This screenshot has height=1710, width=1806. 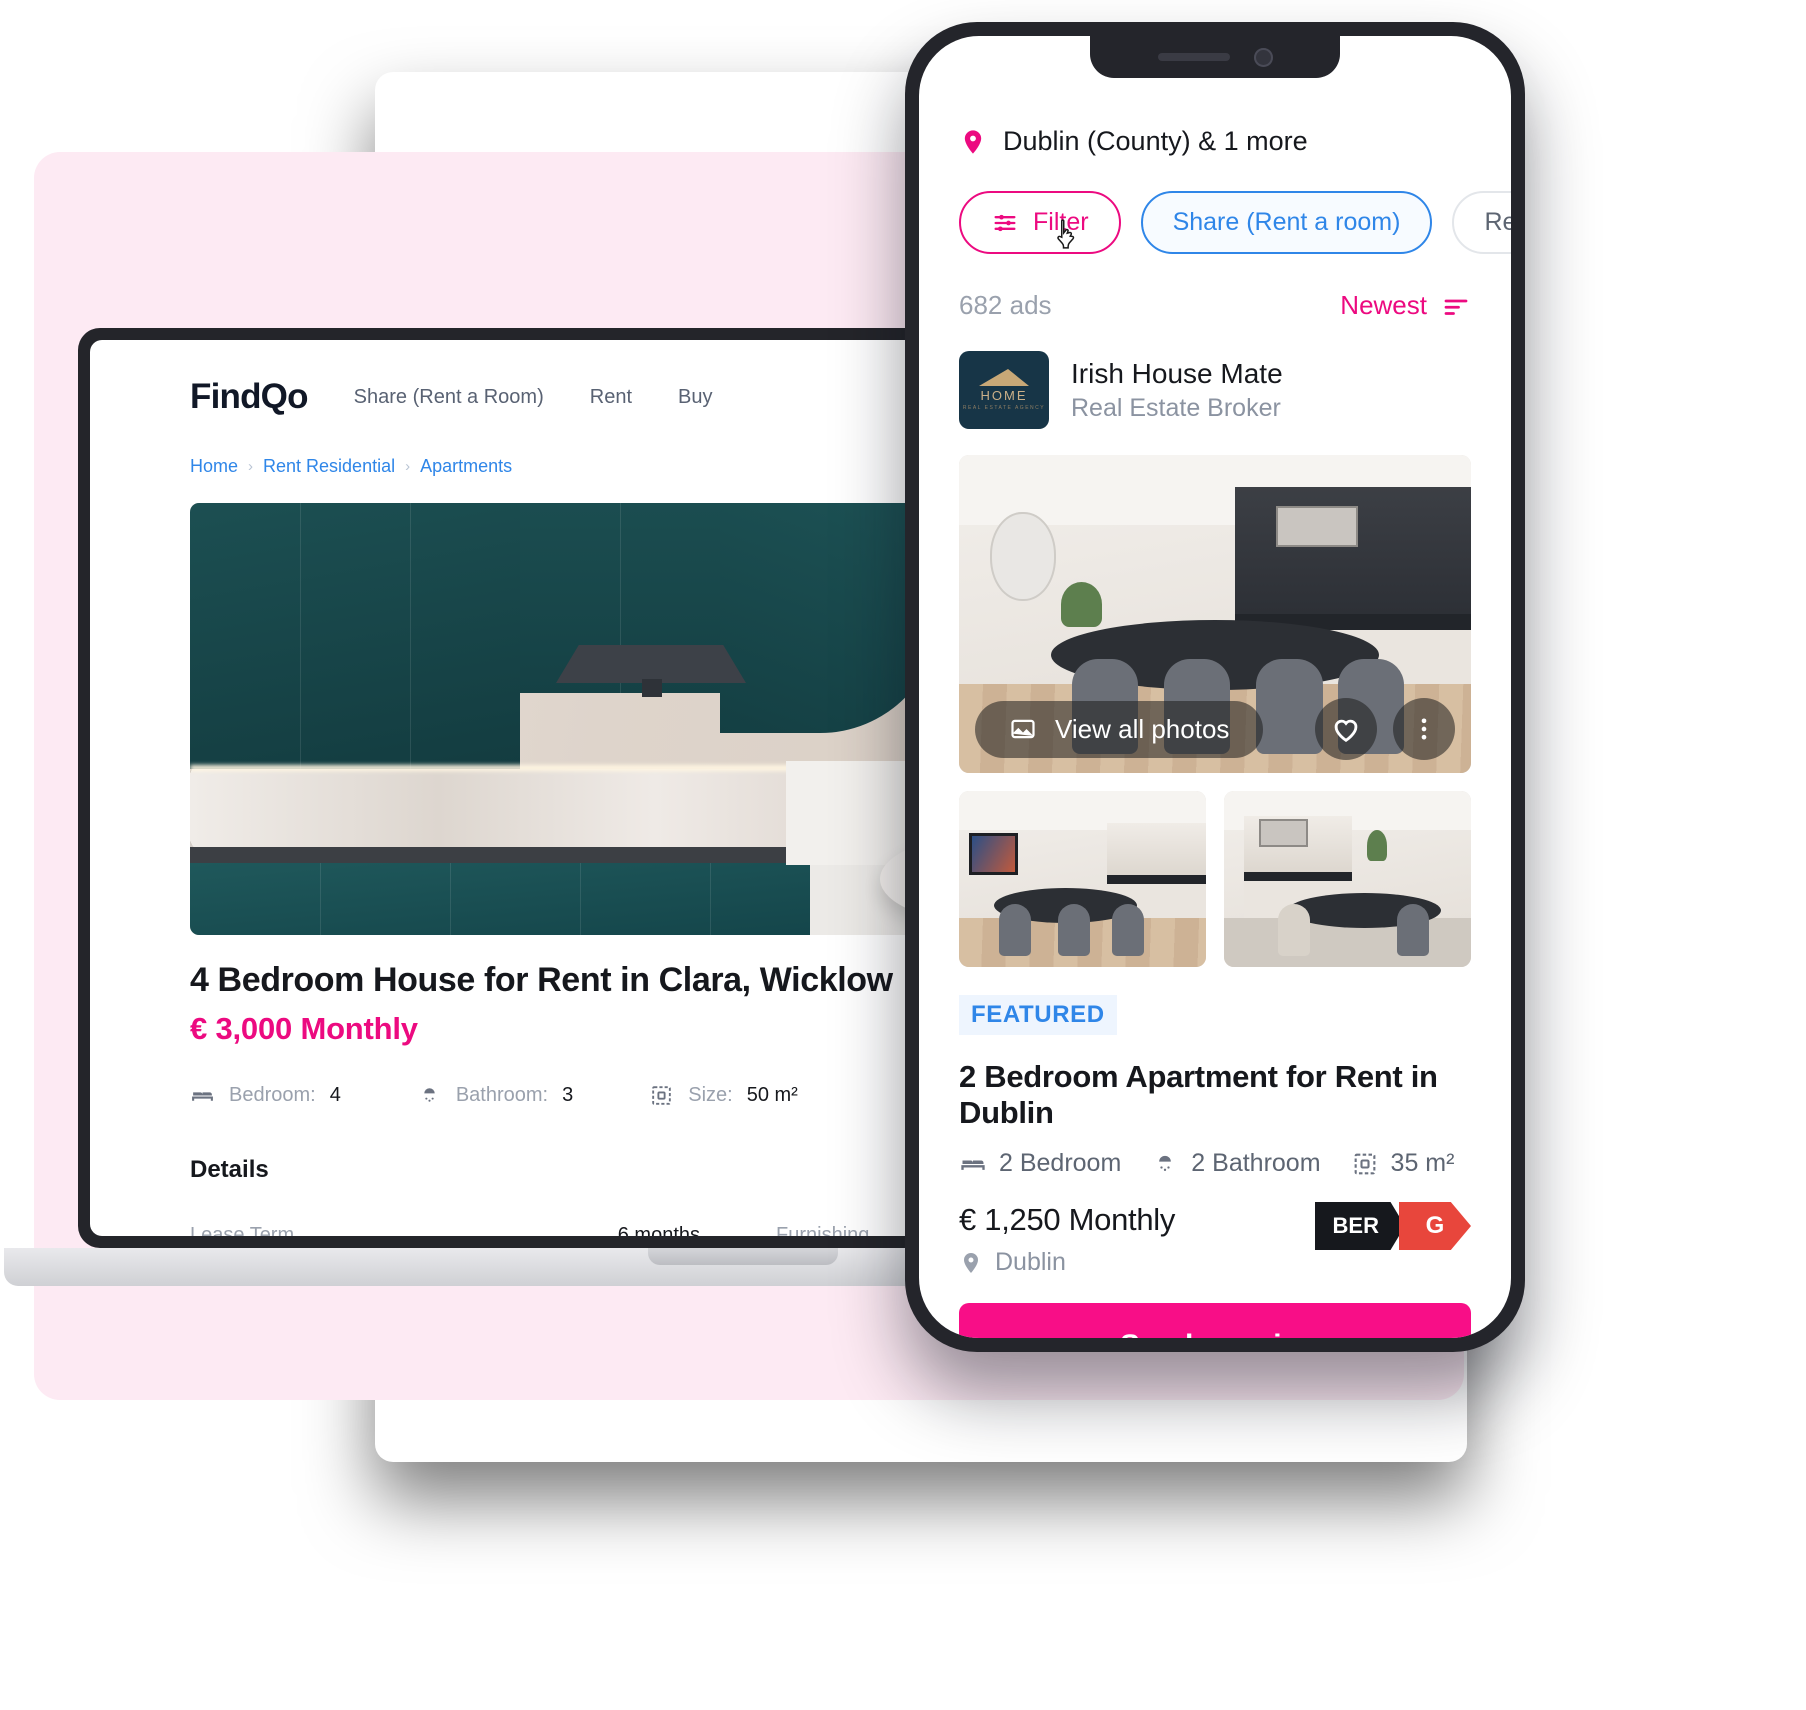 I want to click on location-header: Dublin (County) & 1 more, so click(x=1215, y=129).